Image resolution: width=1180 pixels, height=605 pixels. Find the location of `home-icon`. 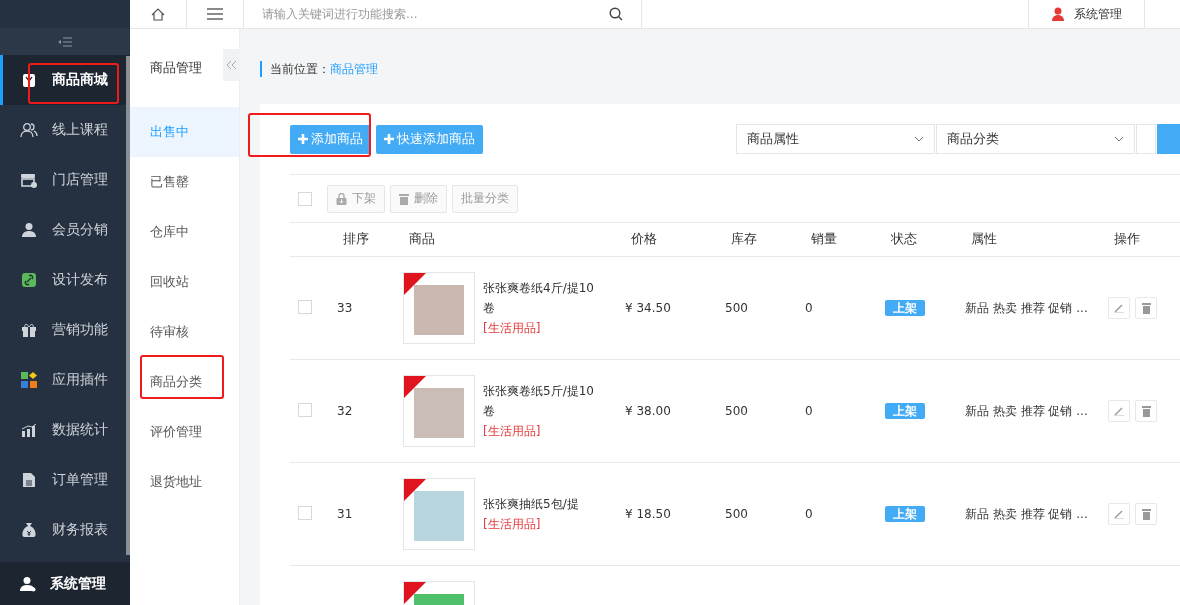

home-icon is located at coordinates (158, 14).